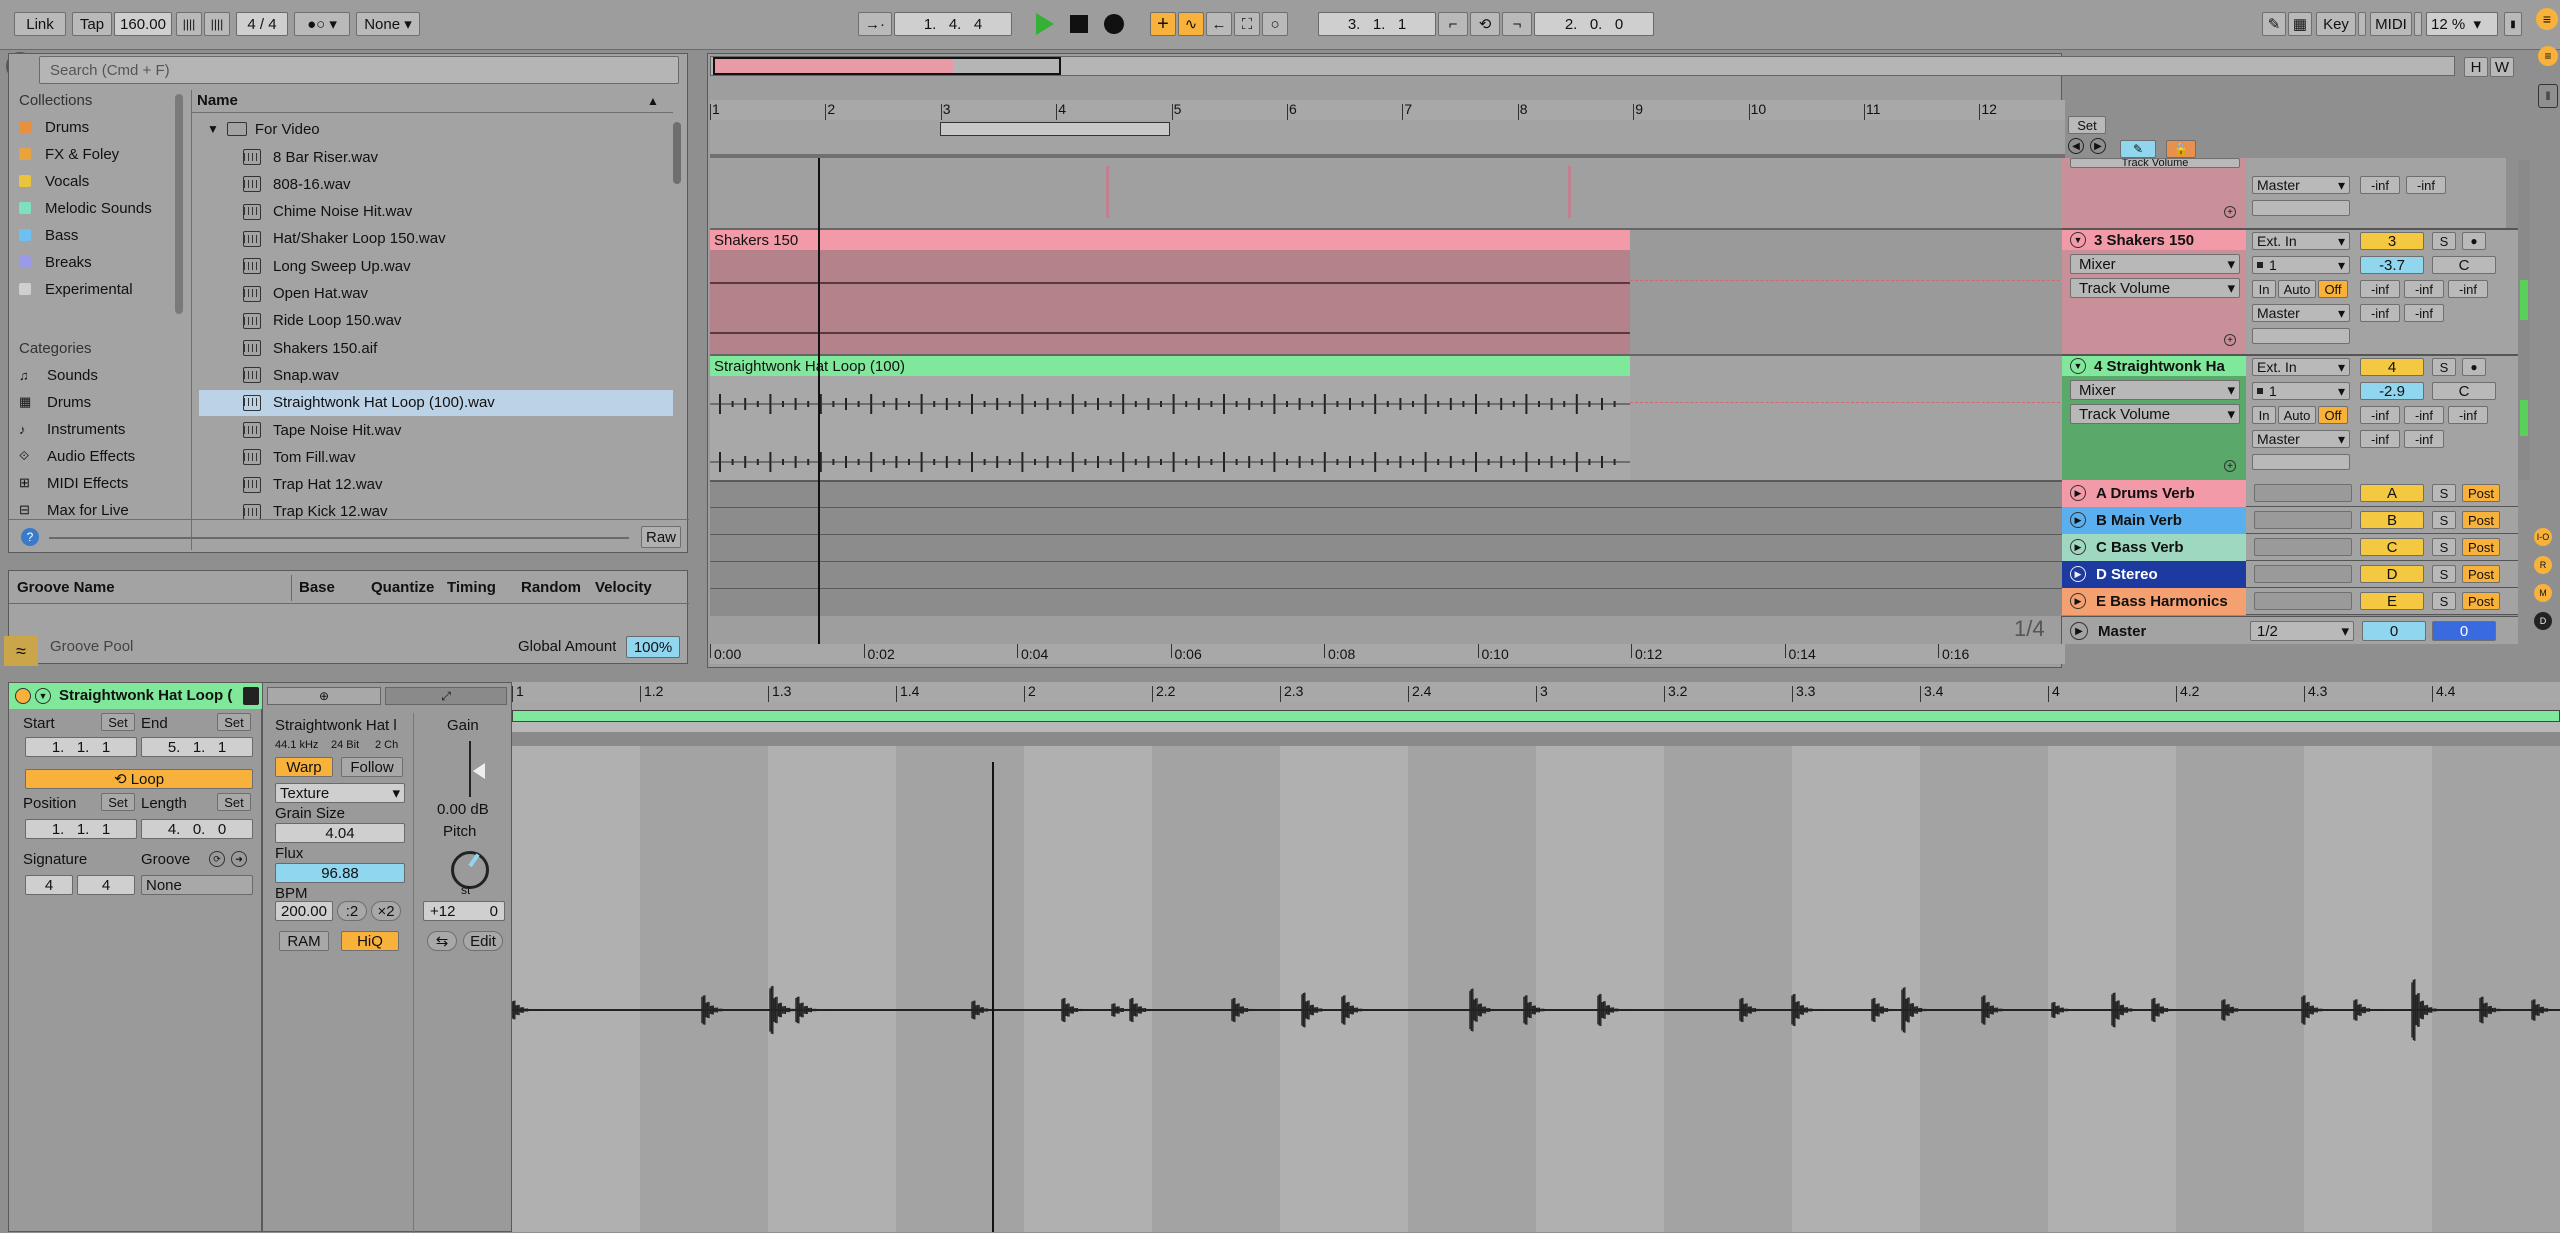  I want to click on automation-arm-icon: ∿, so click(1191, 24).